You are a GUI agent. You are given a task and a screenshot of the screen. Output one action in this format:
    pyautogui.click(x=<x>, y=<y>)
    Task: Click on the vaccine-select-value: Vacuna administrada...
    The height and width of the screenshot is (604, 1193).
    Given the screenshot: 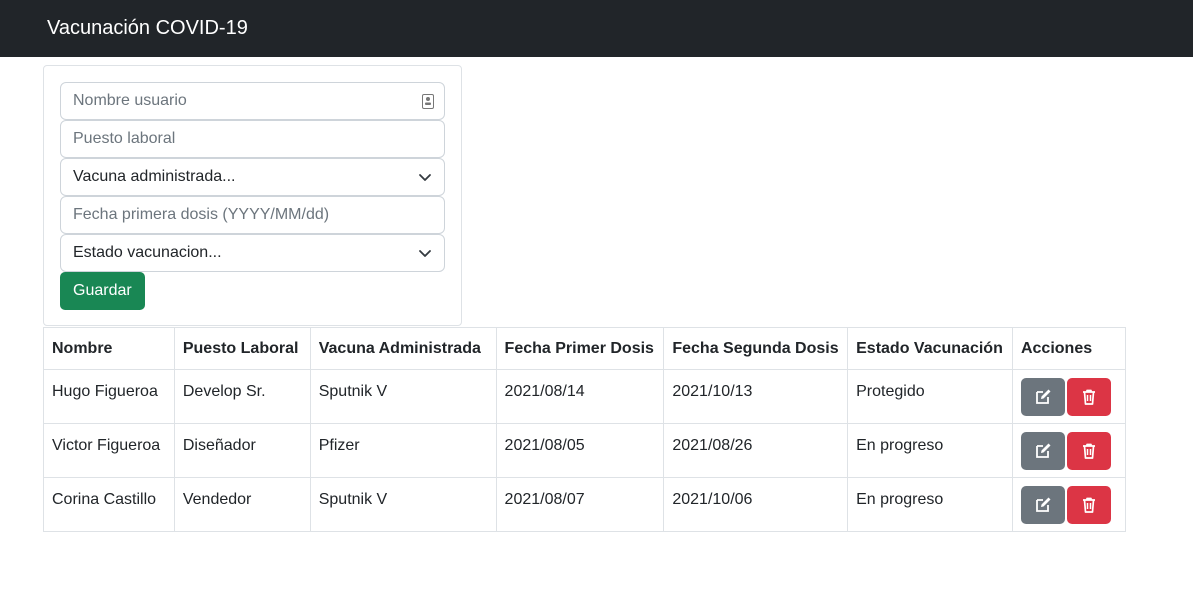 What is the action you would take?
    pyautogui.click(x=154, y=176)
    